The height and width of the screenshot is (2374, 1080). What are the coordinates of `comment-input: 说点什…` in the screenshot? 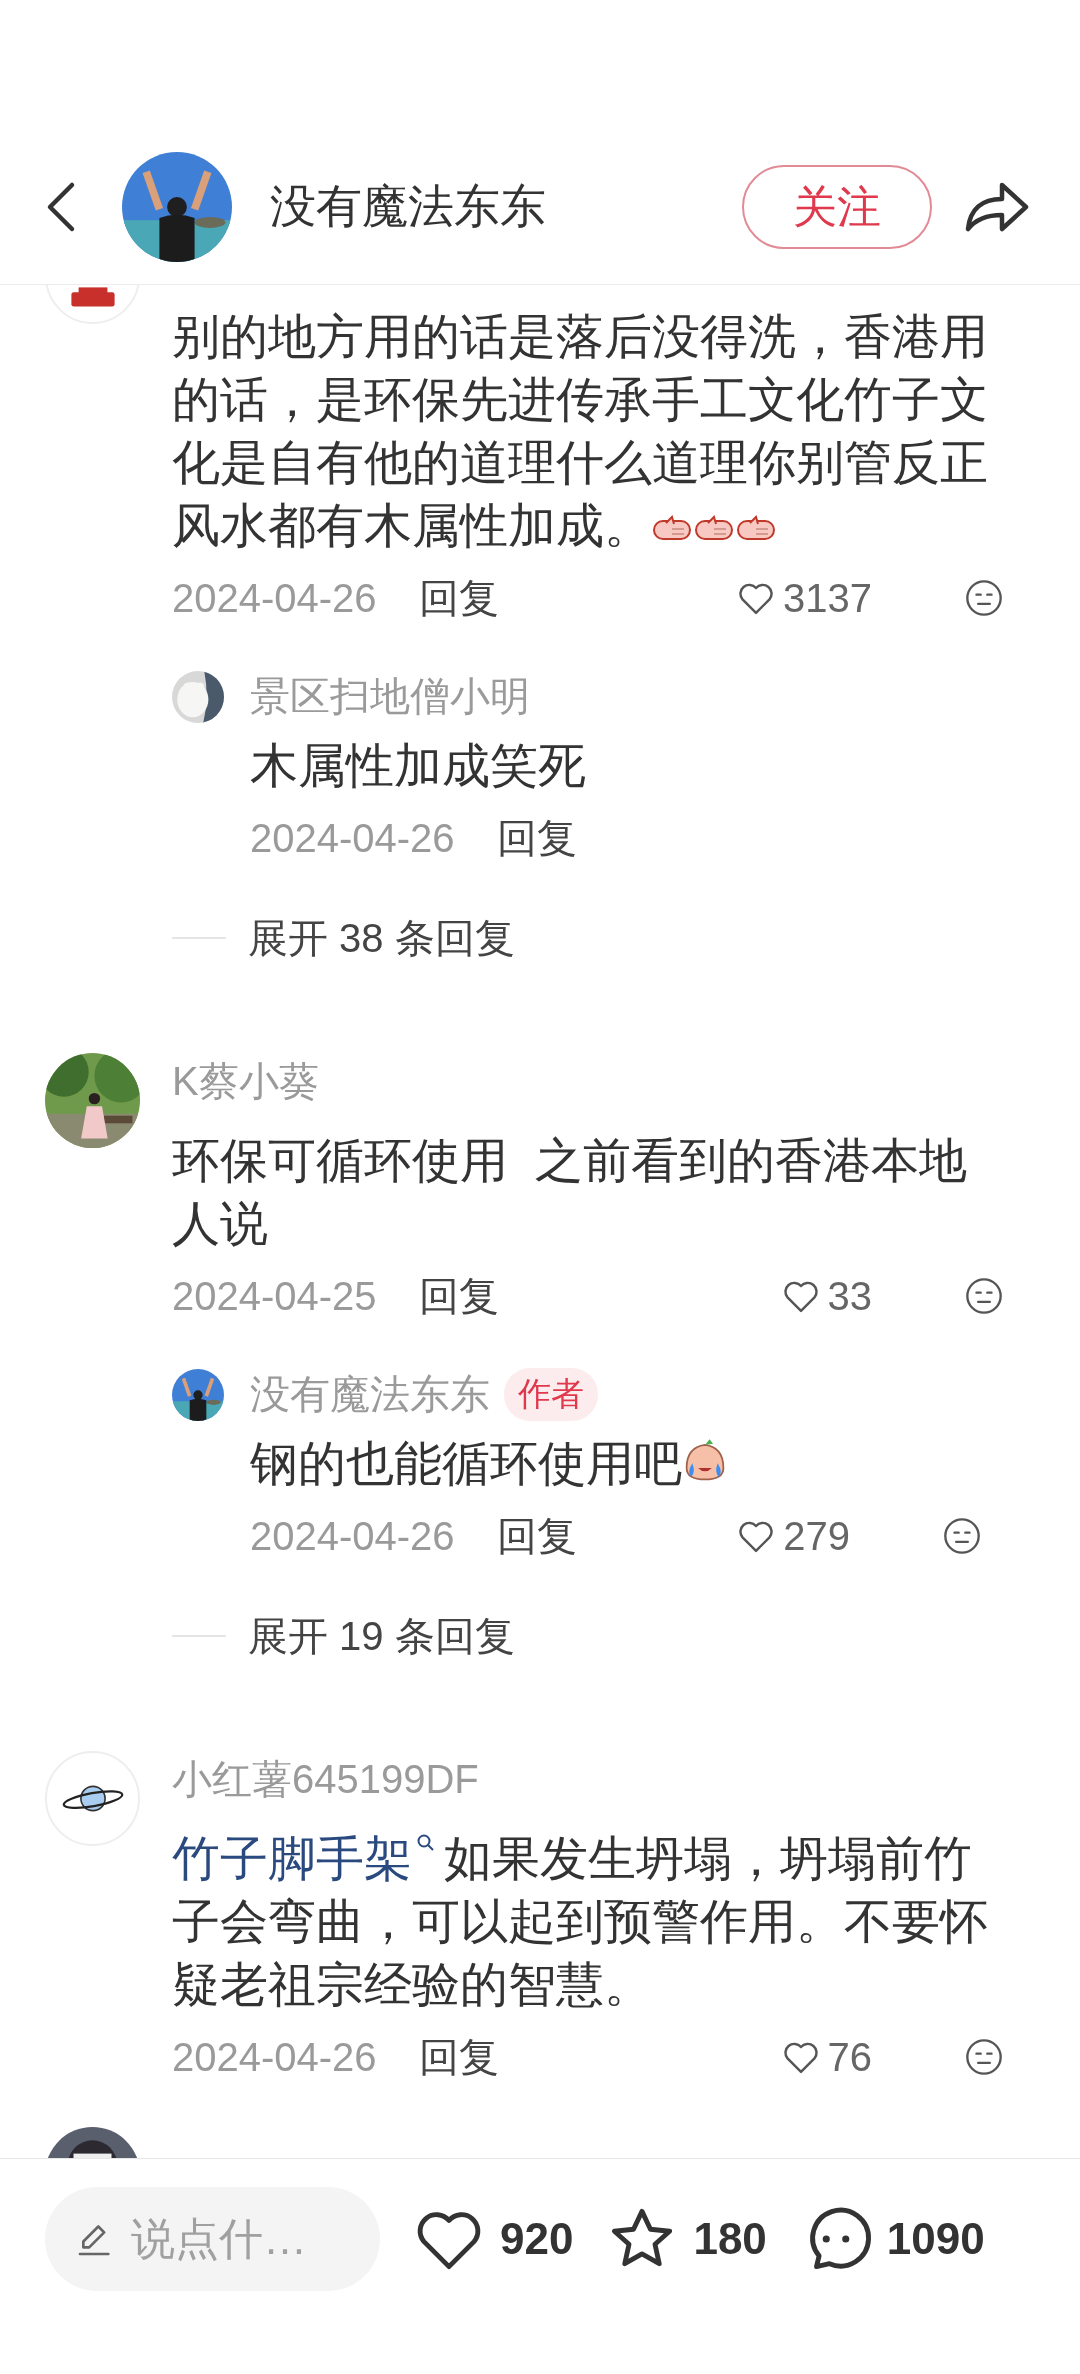 It's located at (251, 2239).